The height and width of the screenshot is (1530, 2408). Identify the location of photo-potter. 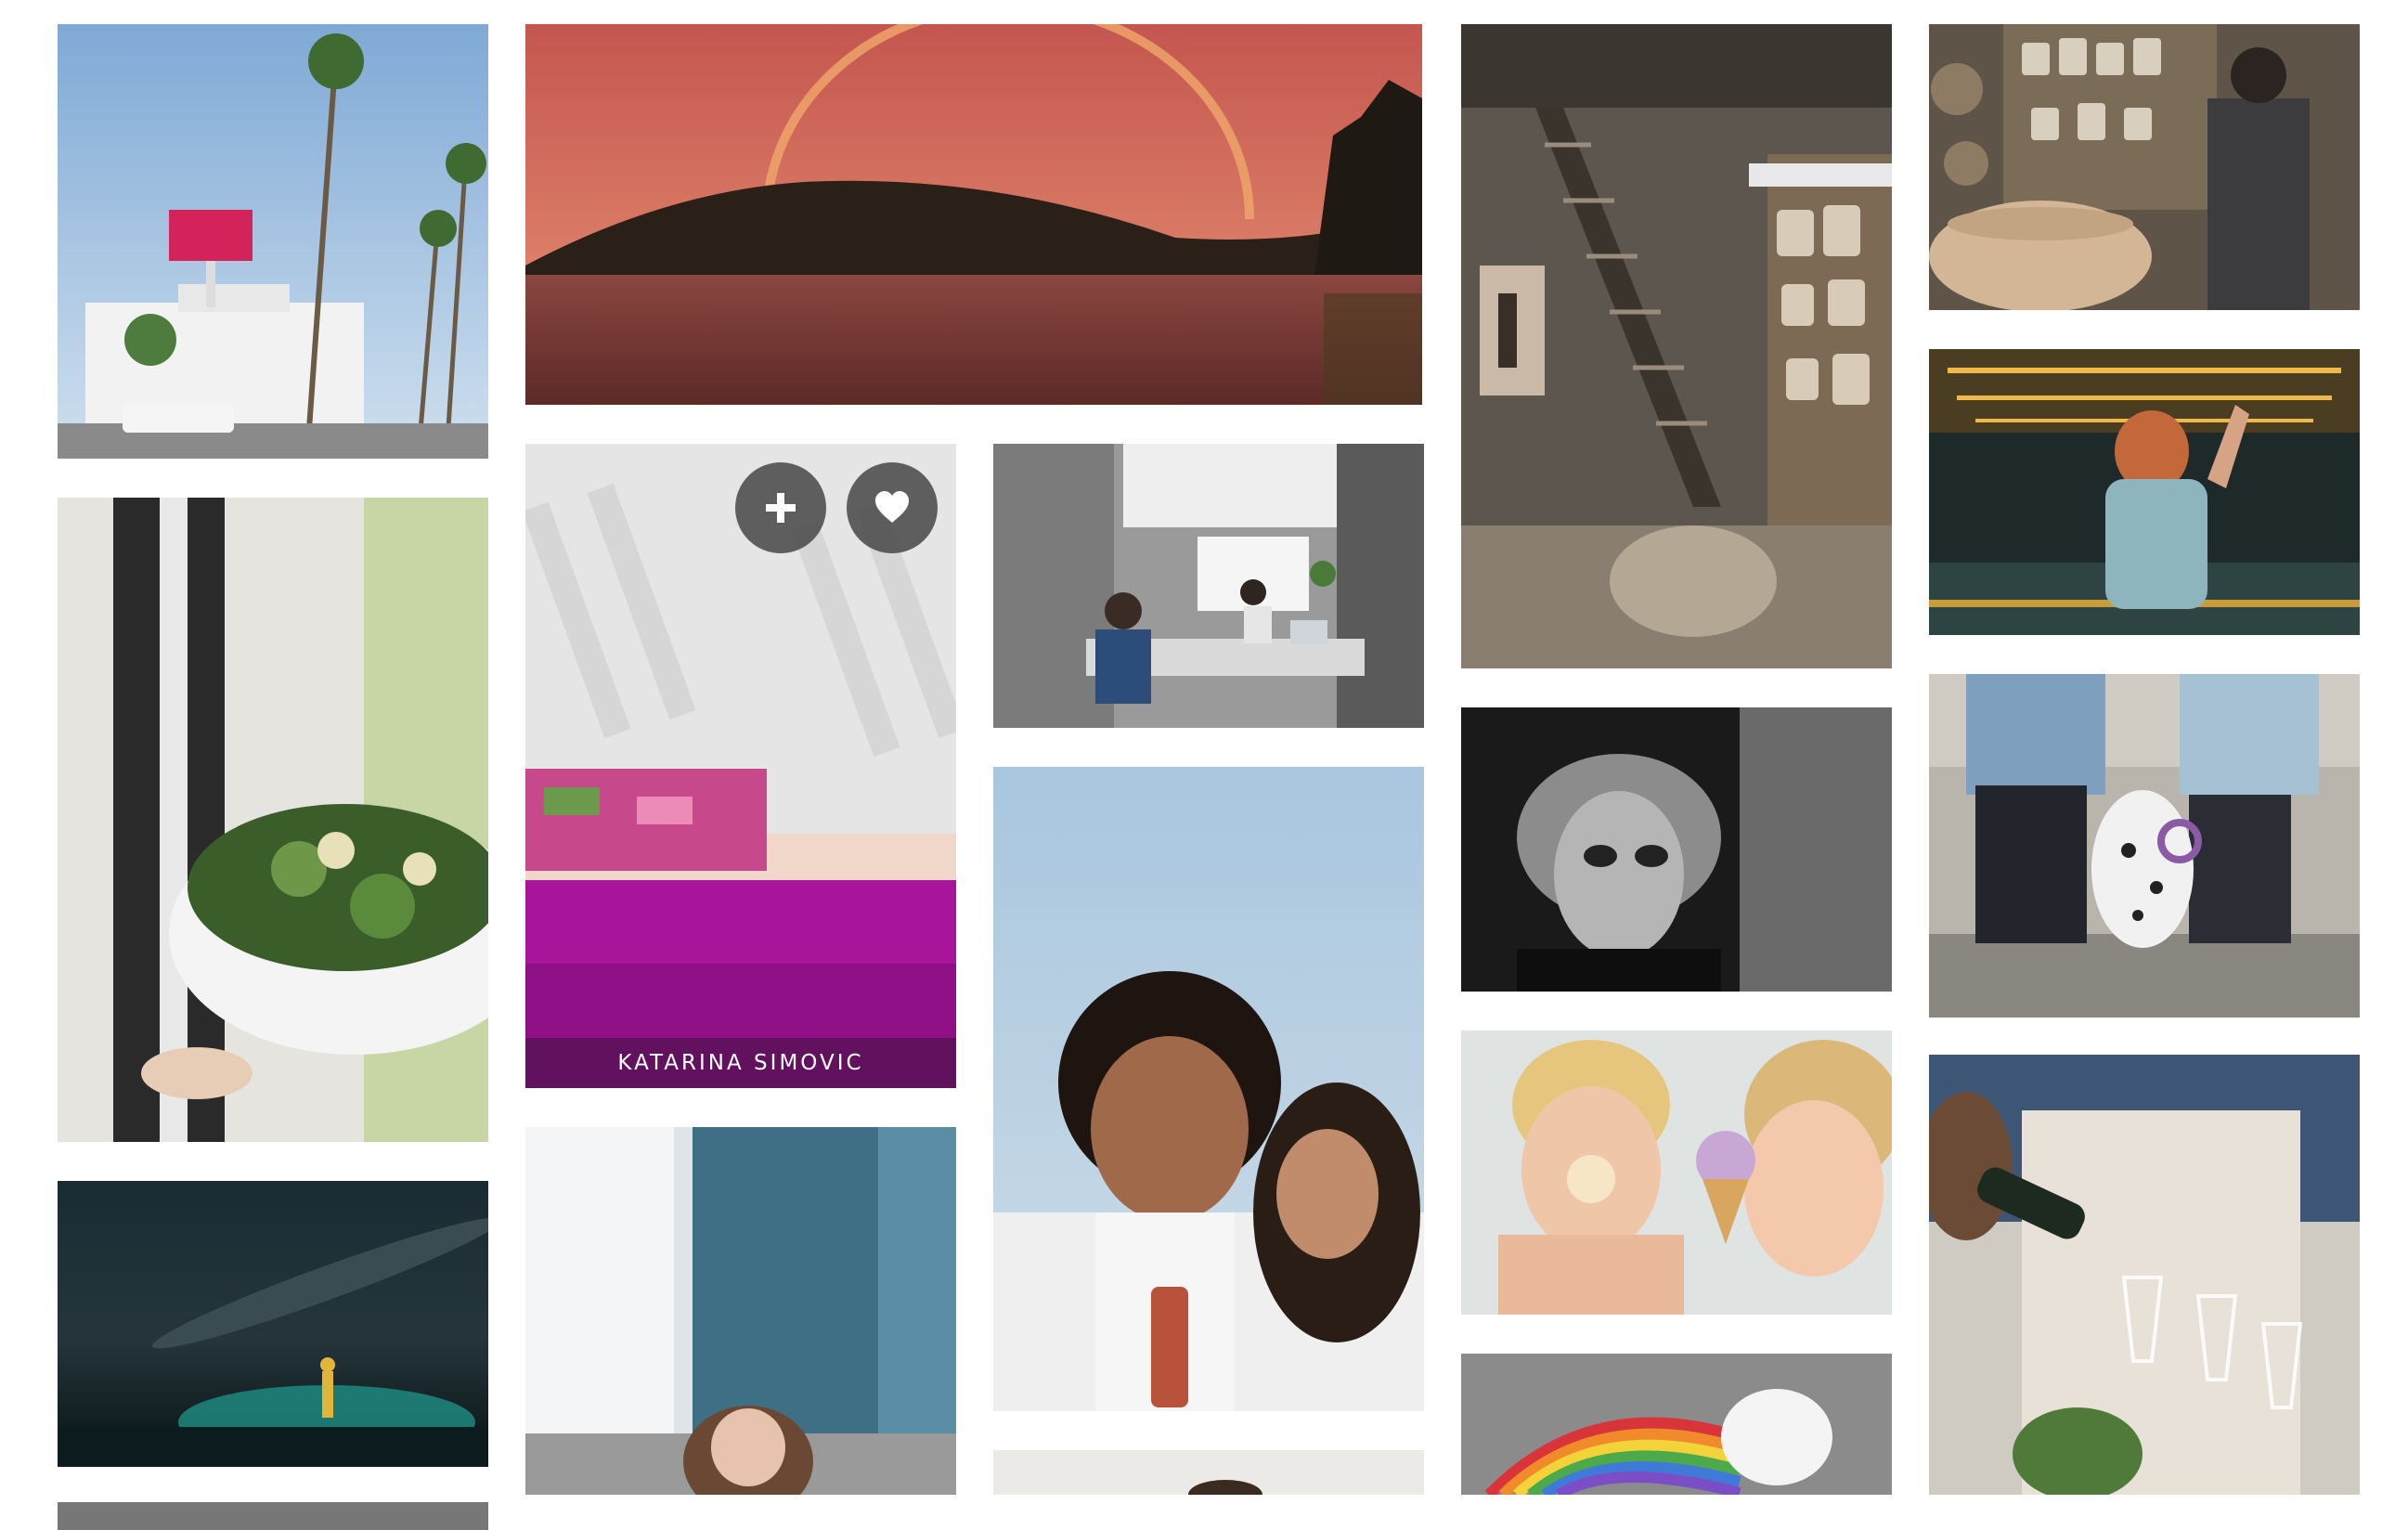
(2144, 167).